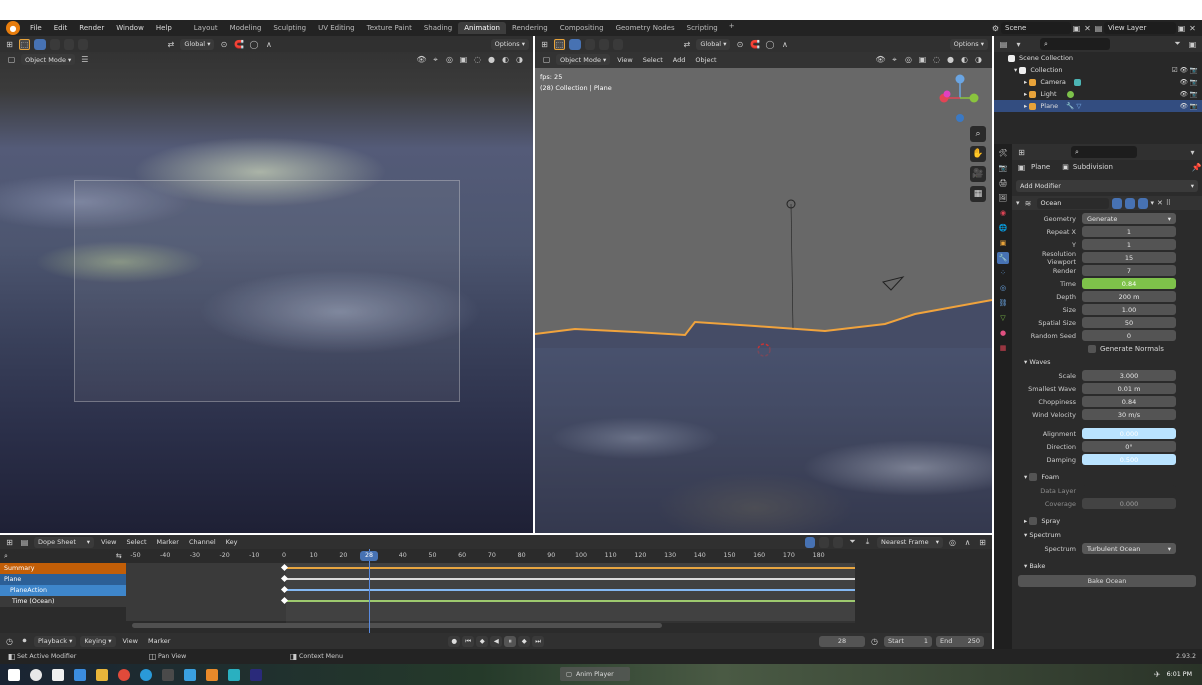  I want to click on select-tool-icon: ⬚, so click(24, 44).